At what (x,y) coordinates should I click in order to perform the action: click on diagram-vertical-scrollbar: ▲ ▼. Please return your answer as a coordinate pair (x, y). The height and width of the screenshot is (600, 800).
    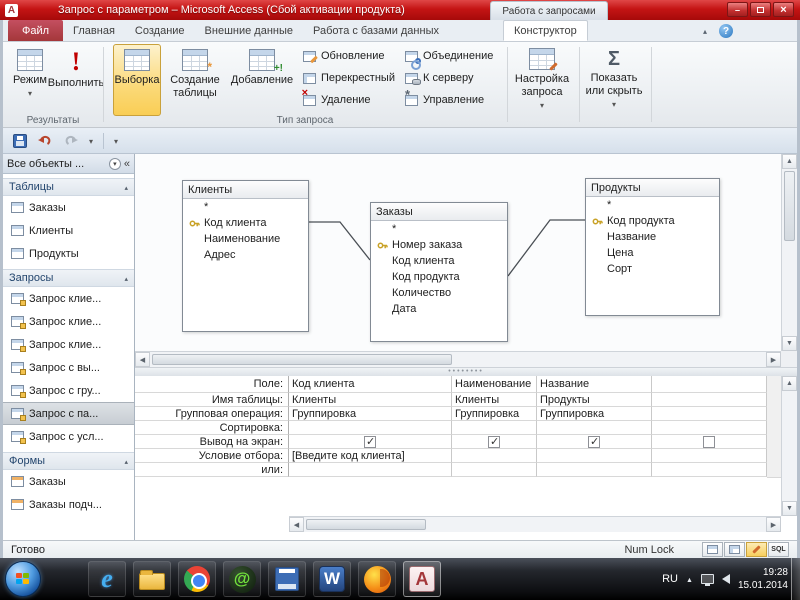
    Looking at the image, I should click on (789, 252).